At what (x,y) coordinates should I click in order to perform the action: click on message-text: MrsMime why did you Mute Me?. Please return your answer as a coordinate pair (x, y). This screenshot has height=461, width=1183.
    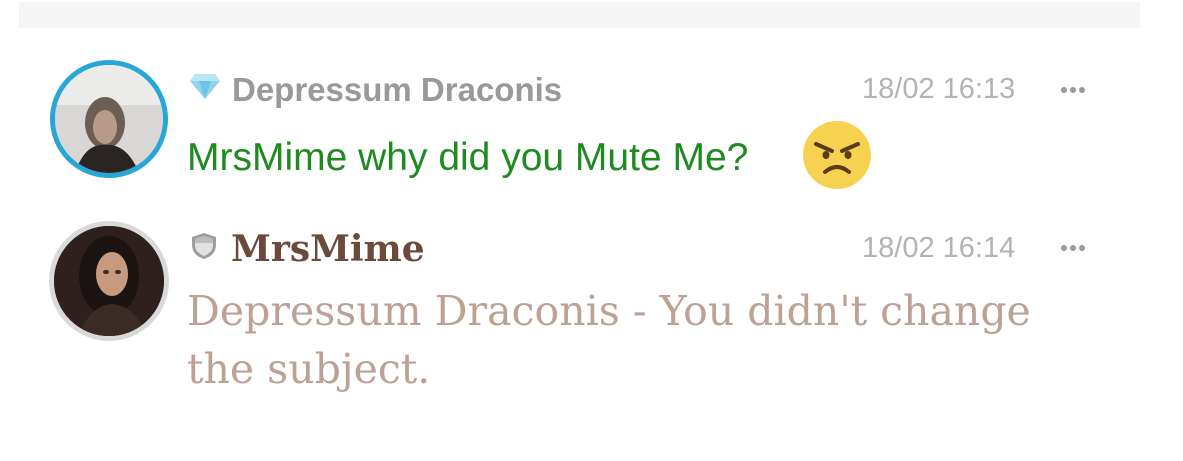
    Looking at the image, I should click on (468, 157).